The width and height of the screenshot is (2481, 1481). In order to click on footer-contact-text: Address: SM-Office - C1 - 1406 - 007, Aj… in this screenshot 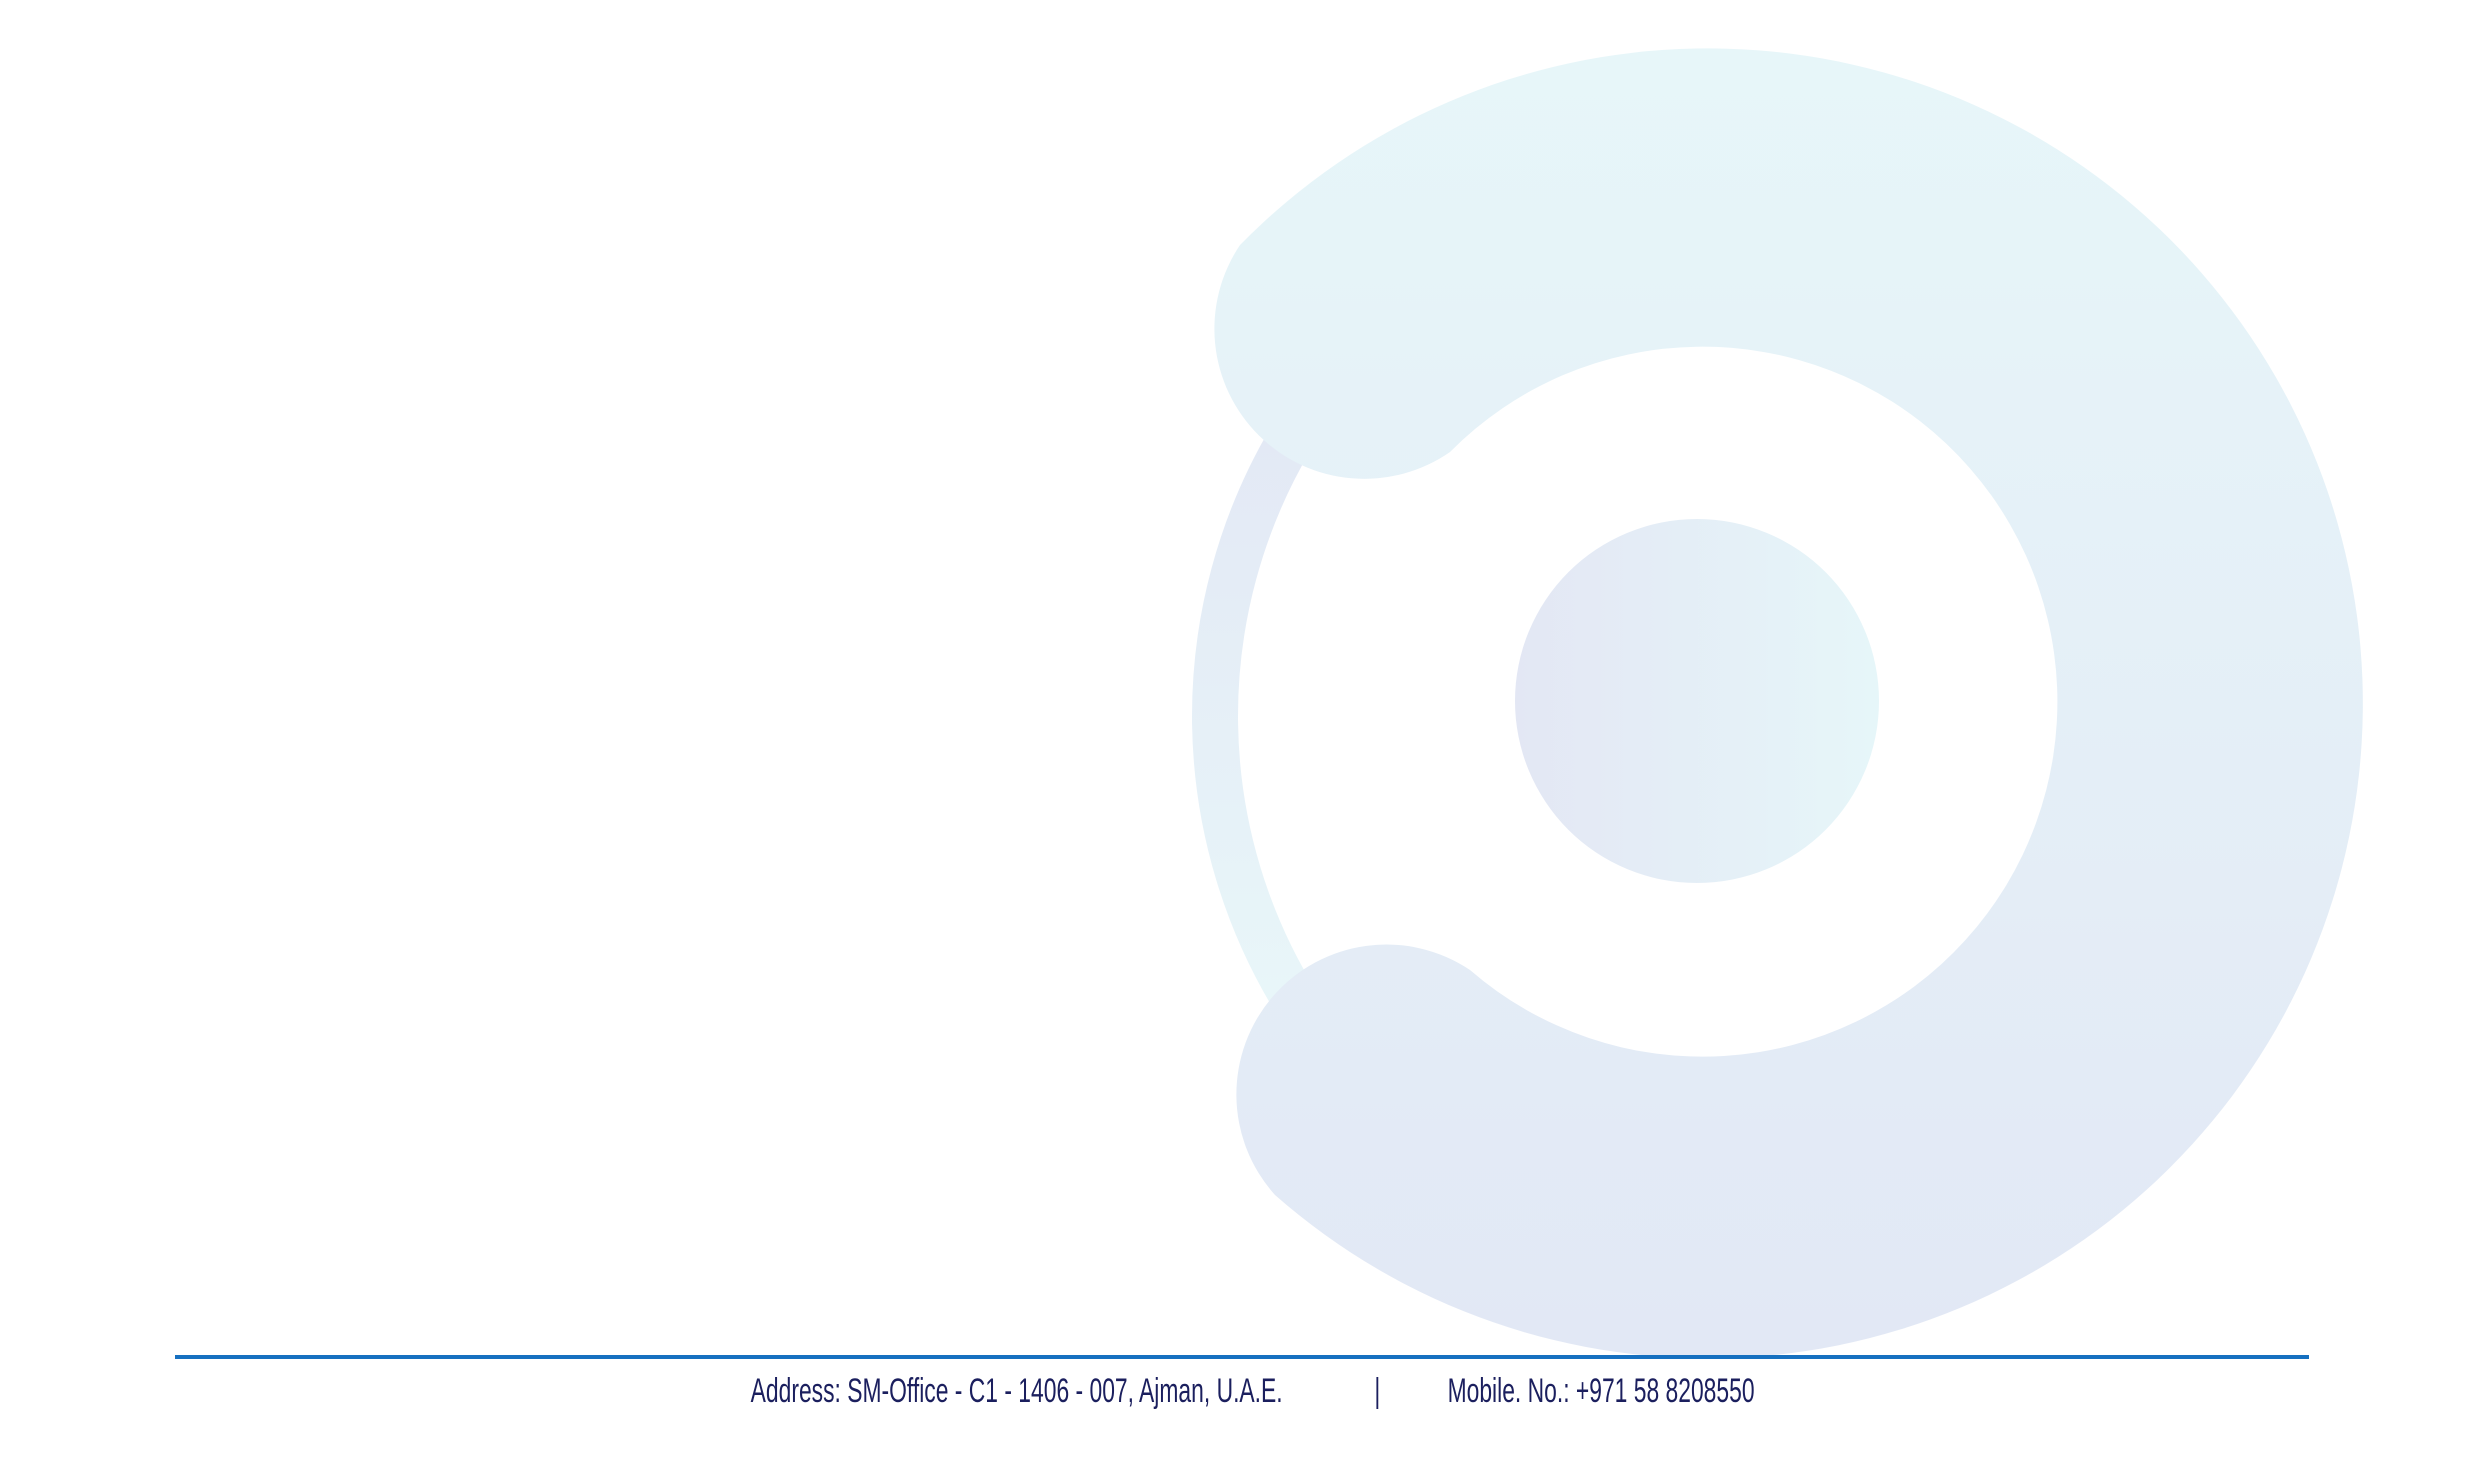, I will do `click(1241, 1391)`.